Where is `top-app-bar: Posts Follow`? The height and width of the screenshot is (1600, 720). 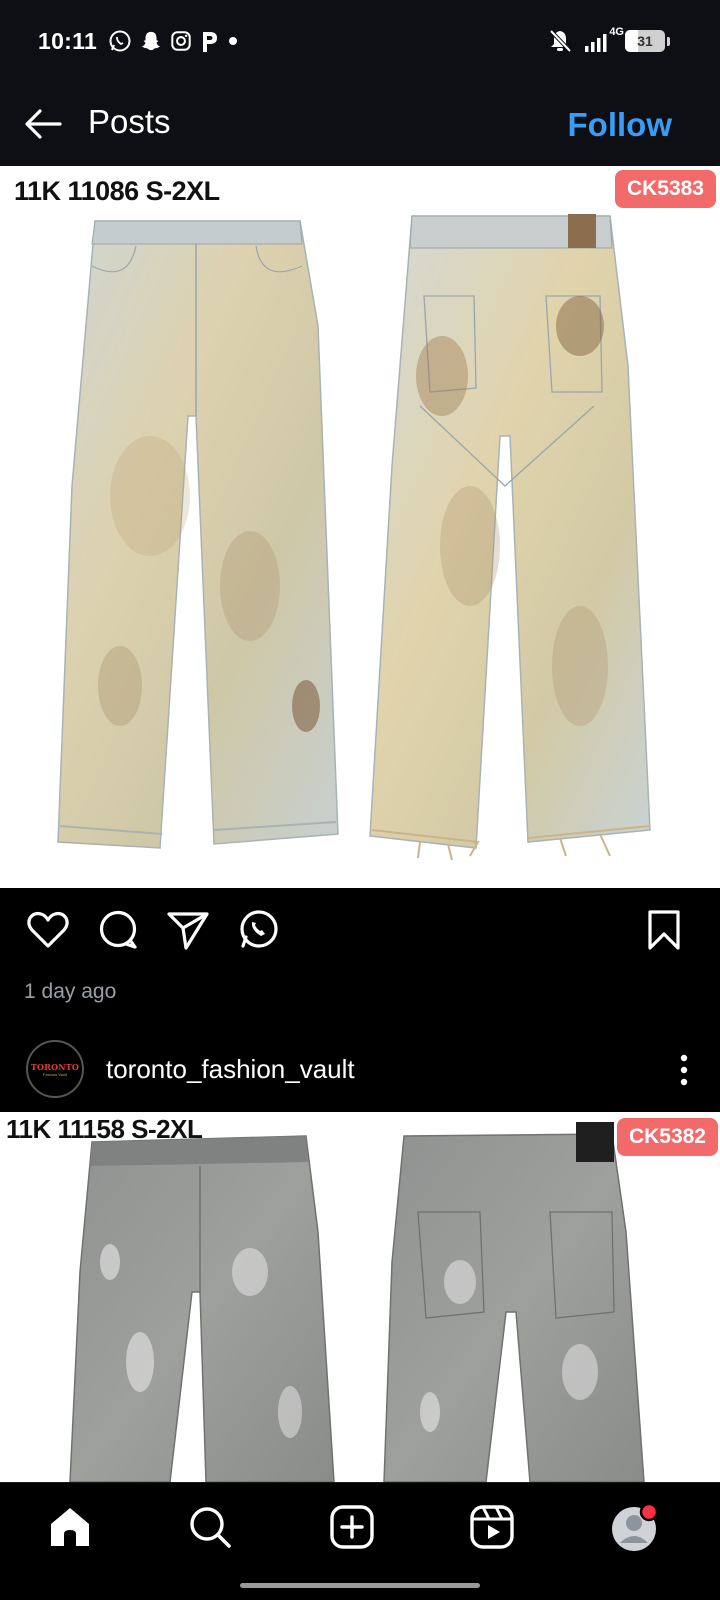
top-app-bar: Posts Follow is located at coordinates (360, 124).